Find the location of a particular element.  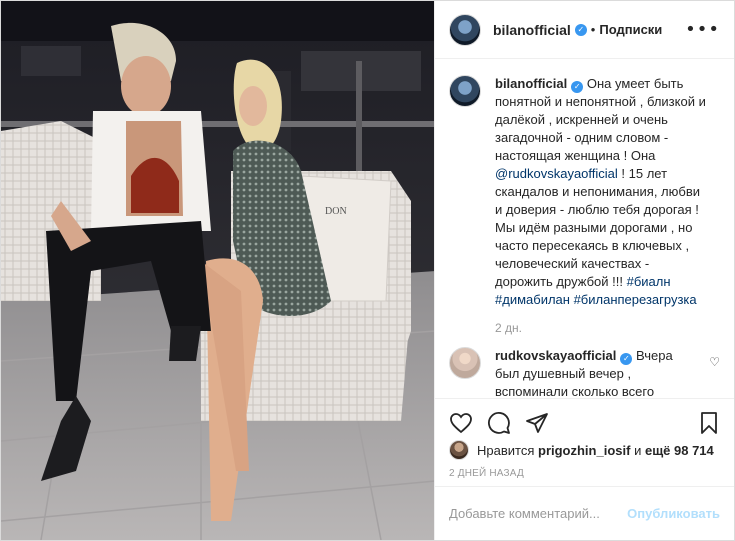

caption-mention-link: @rudkovskayaofficial is located at coordinates (556, 173).